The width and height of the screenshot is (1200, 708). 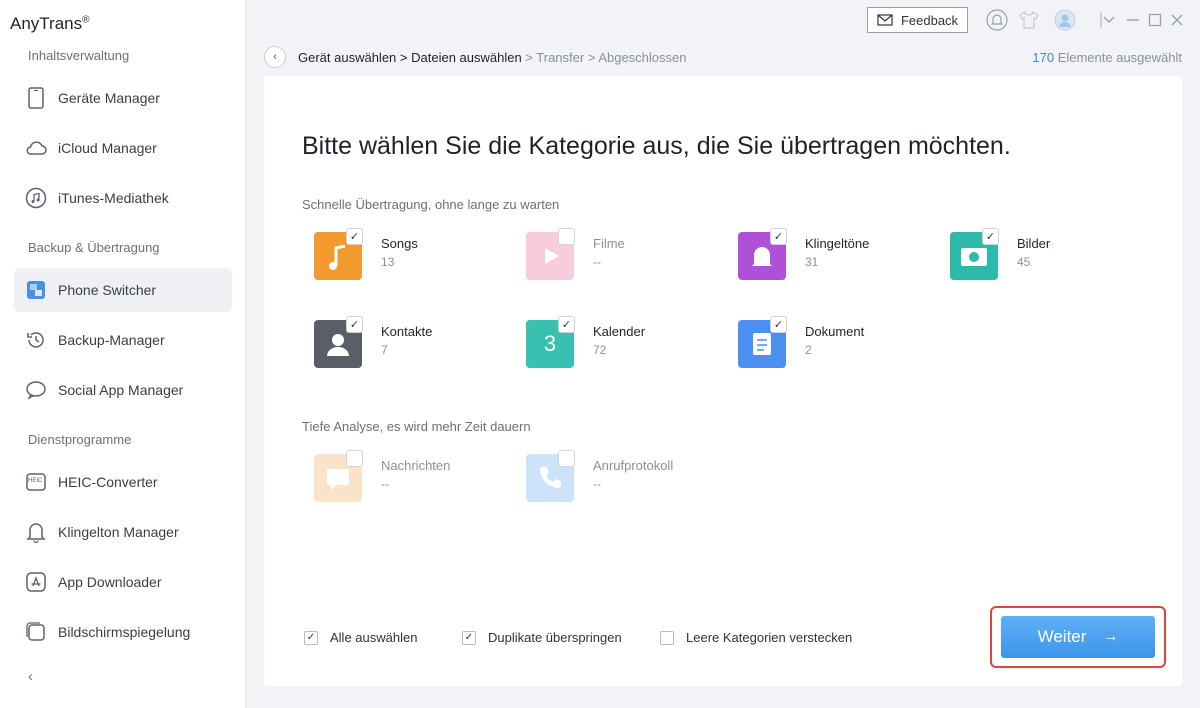 I want to click on collapse-sidebar-button: ‹, so click(x=30, y=676).